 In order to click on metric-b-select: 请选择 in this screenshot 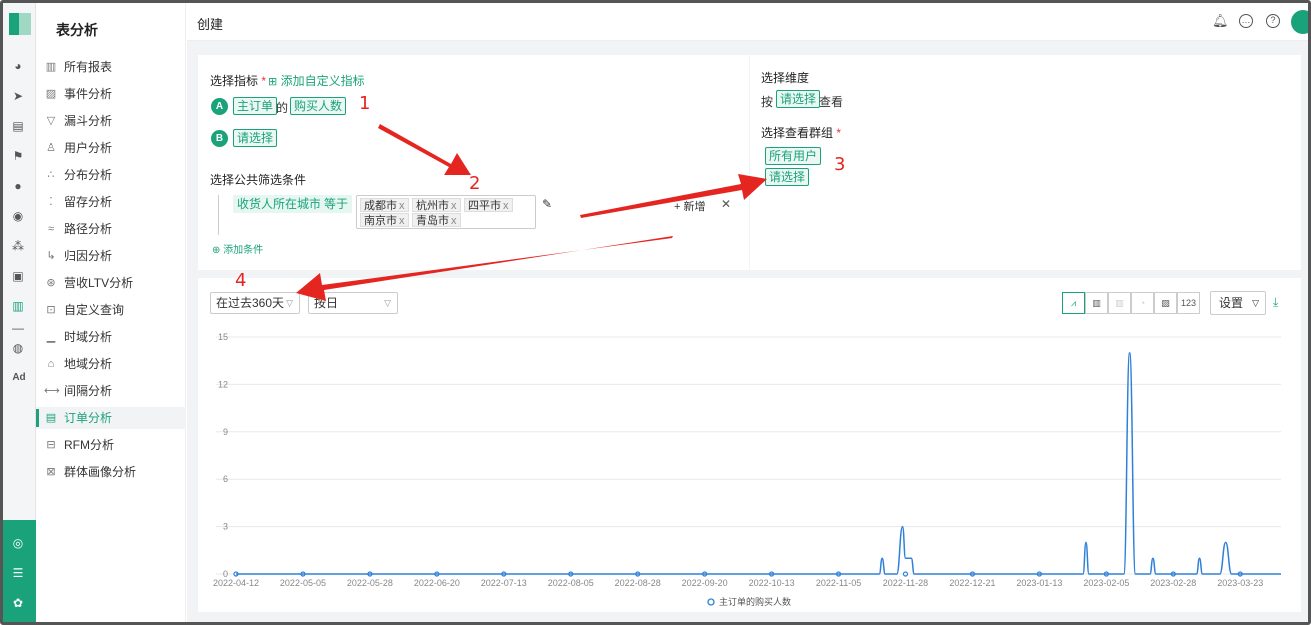, I will do `click(255, 138)`.